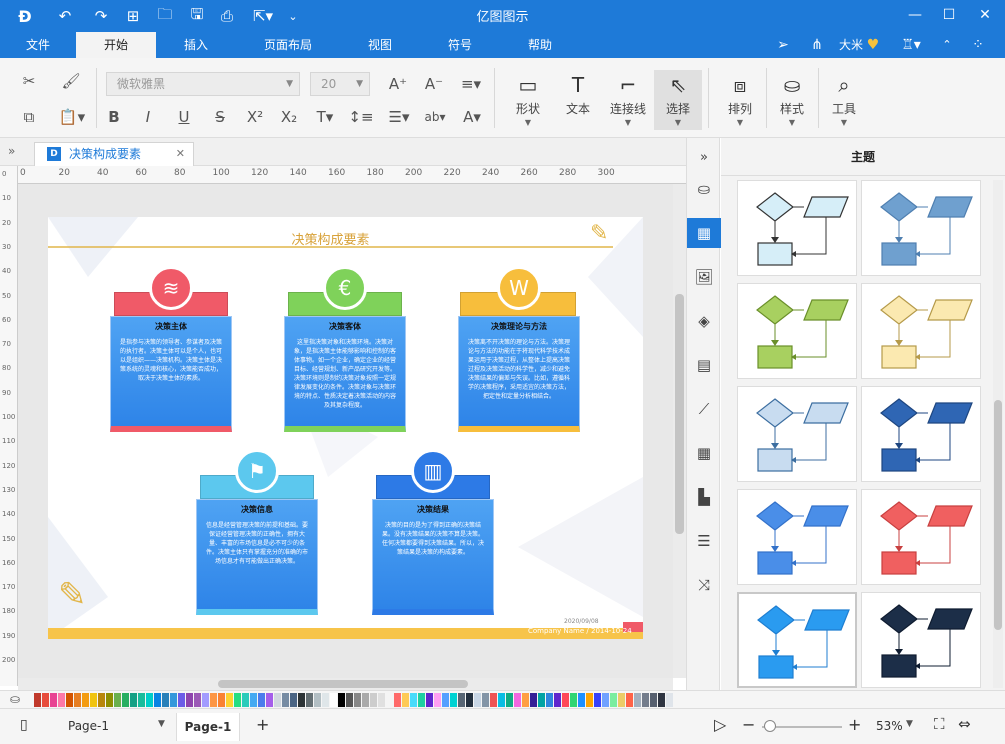 The width and height of the screenshot is (1005, 744). Describe the element at coordinates (38, 45) in the screenshot. I see `tab-file: 文件` at that location.